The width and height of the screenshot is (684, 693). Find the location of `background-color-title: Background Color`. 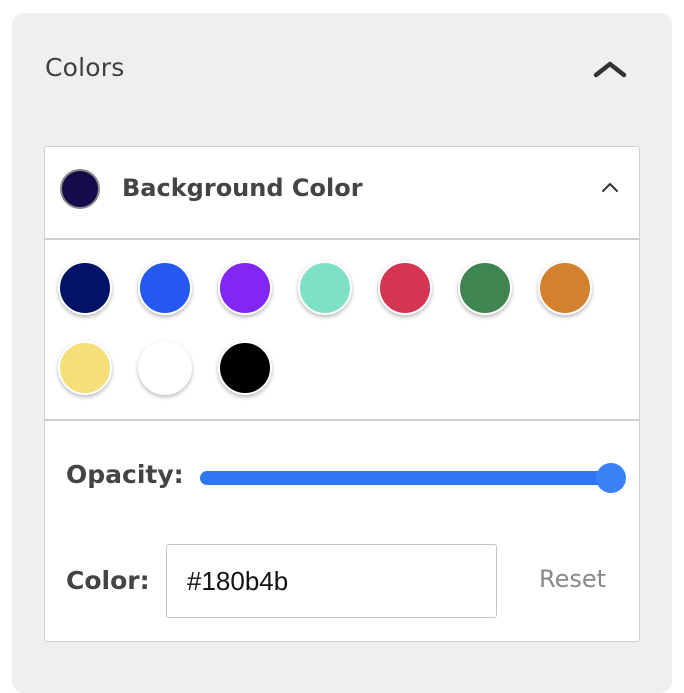

background-color-title: Background Color is located at coordinates (242, 188).